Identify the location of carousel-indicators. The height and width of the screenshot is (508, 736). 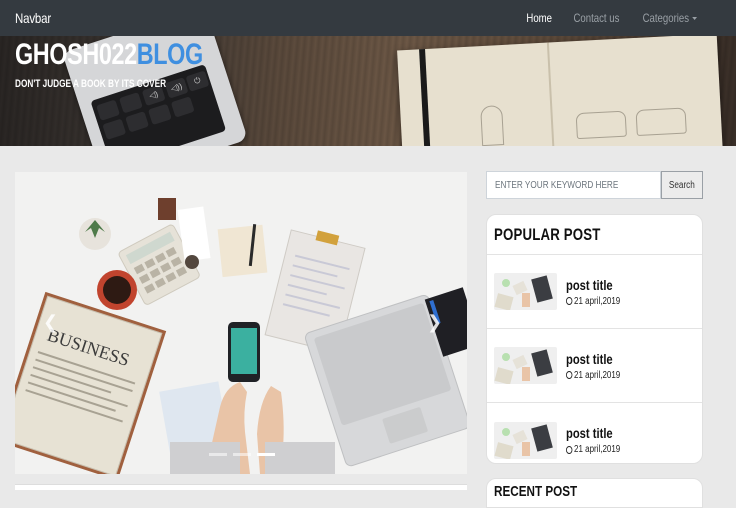
(242, 454).